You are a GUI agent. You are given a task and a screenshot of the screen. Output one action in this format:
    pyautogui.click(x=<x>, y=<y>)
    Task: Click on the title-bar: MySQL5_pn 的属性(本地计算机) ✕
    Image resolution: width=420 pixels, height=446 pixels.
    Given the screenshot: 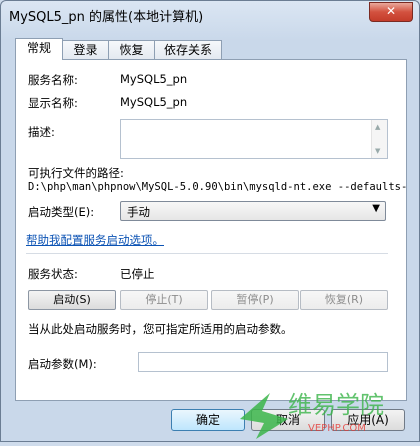 What is the action you would take?
    pyautogui.click(x=210, y=15)
    